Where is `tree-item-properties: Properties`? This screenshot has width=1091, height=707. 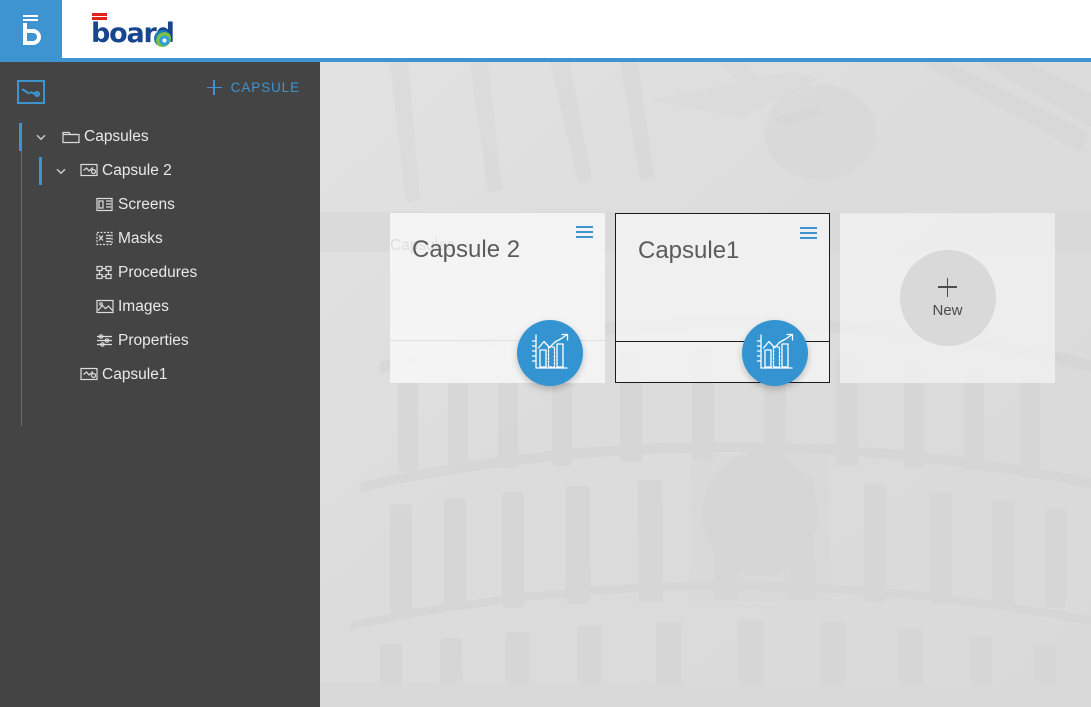
tree-item-properties: Properties is located at coordinates (160, 341).